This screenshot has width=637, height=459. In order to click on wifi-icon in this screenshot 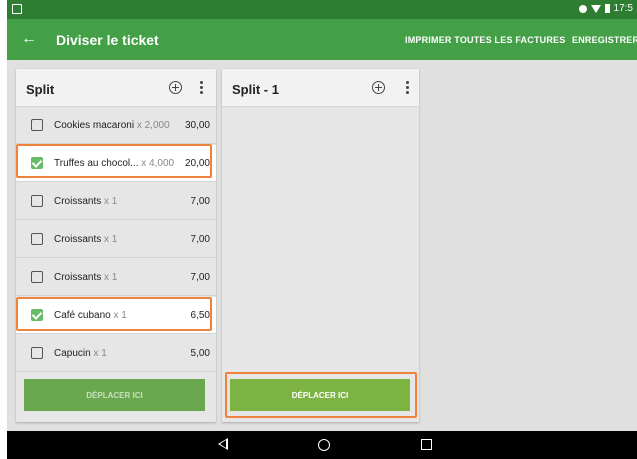, I will do `click(595, 8)`.